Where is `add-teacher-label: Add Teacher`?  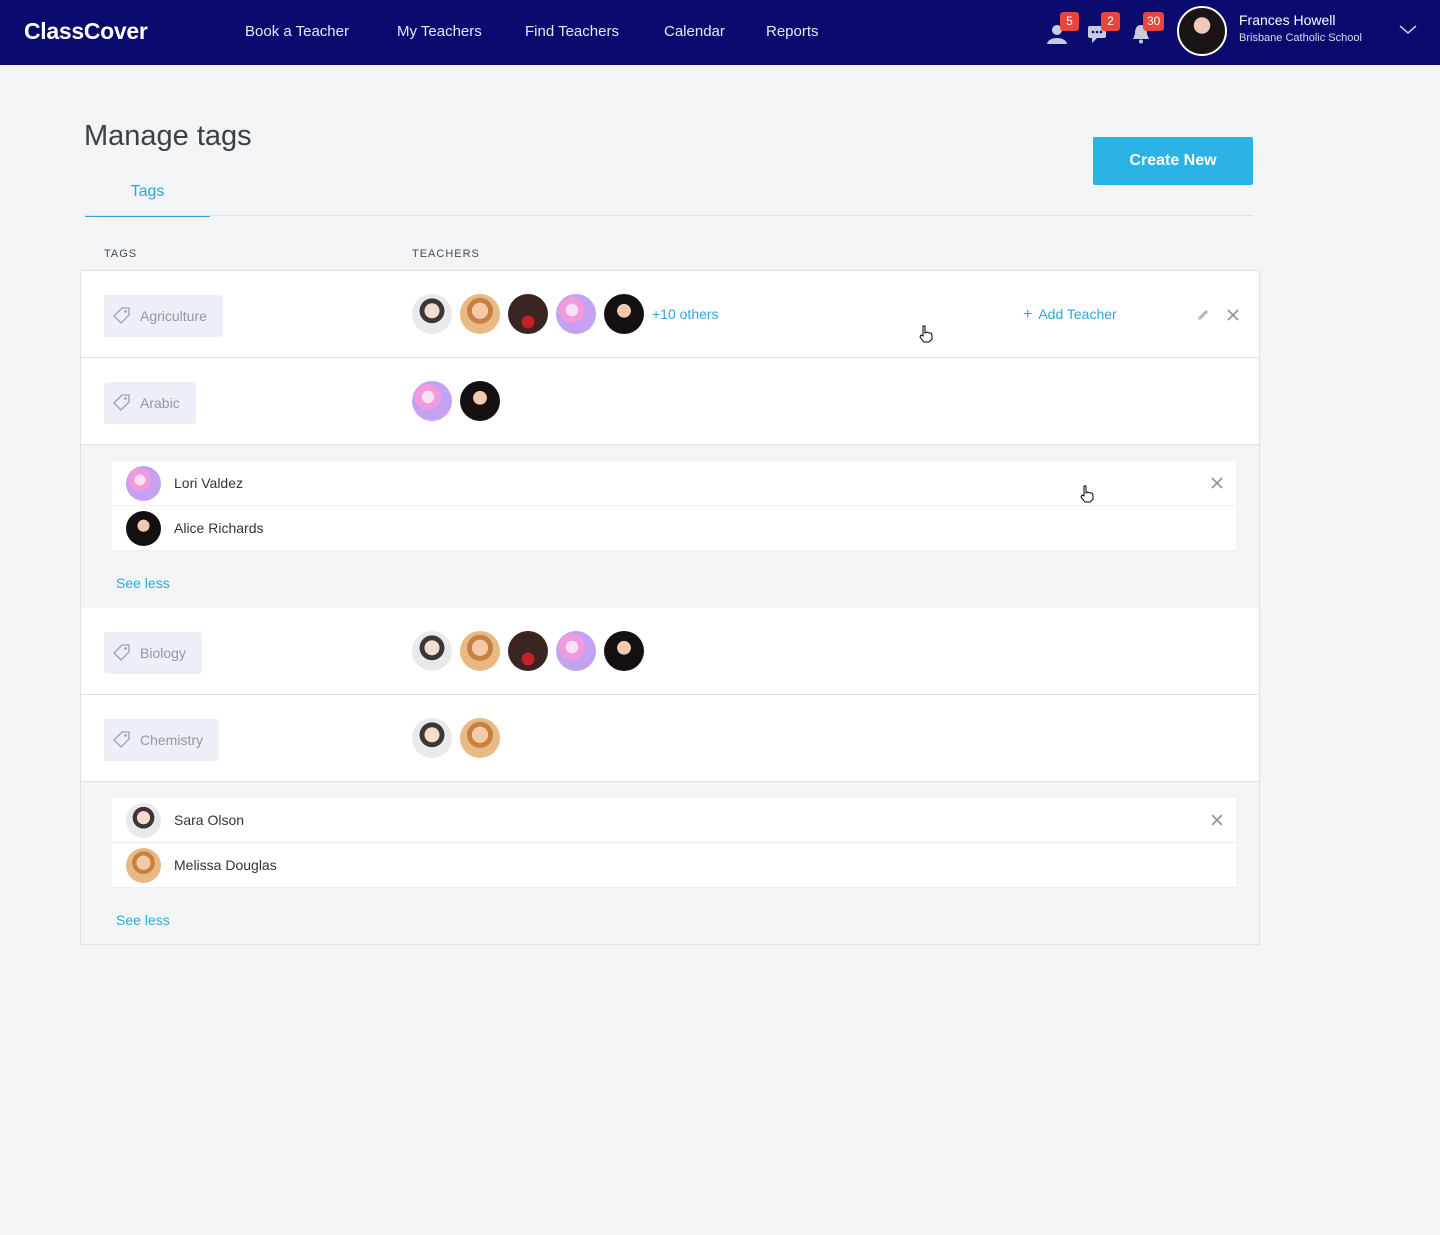
add-teacher-label: Add Teacher is located at coordinates (1077, 314).